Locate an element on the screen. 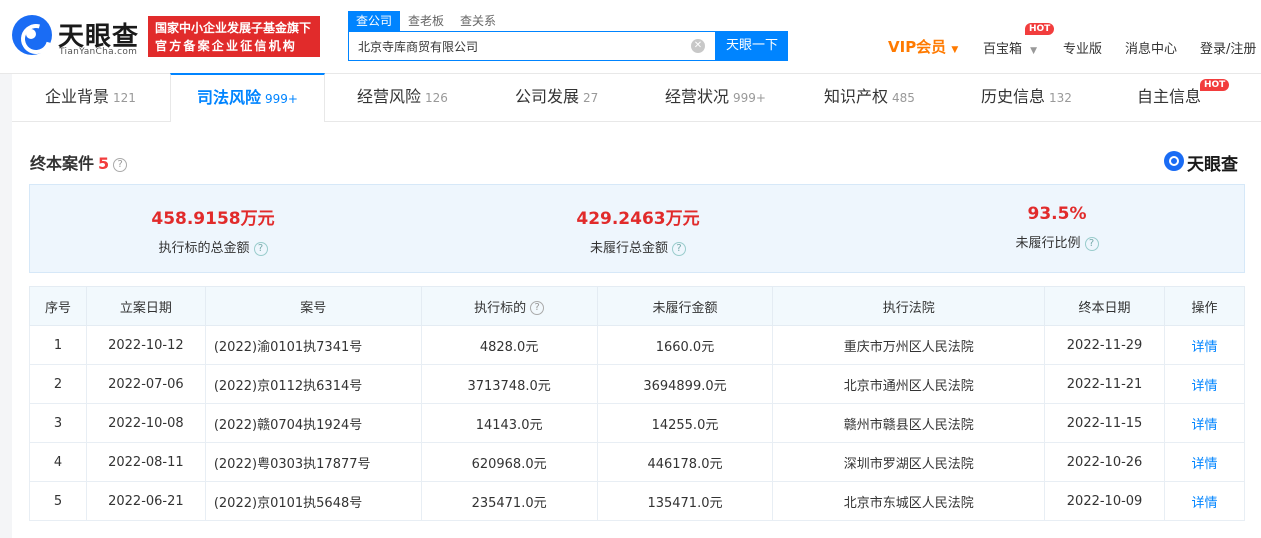  cell-court: 北京市东城区人民法院 is located at coordinates (909, 501).